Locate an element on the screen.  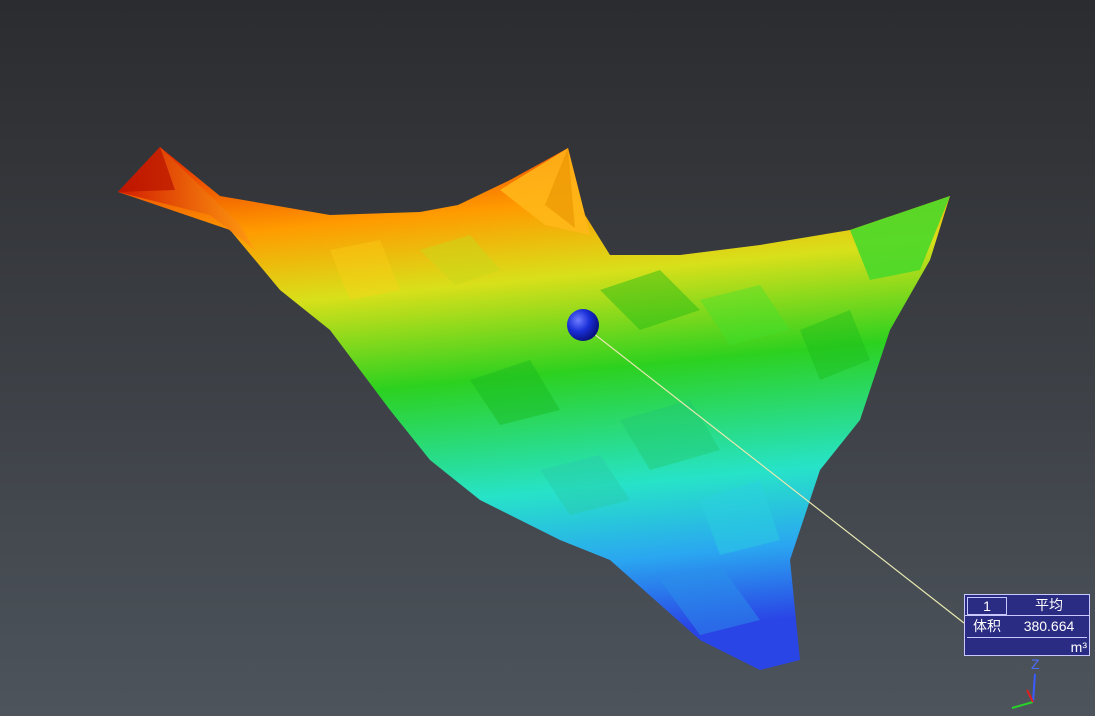
label-field-name: 体积 is located at coordinates (987, 626).